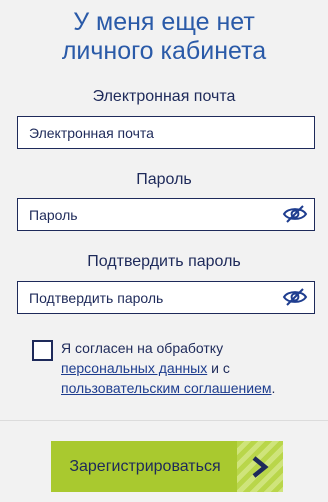  Describe the element at coordinates (218, 368) in the screenshot. I see `consent-text-middle: и с` at that location.